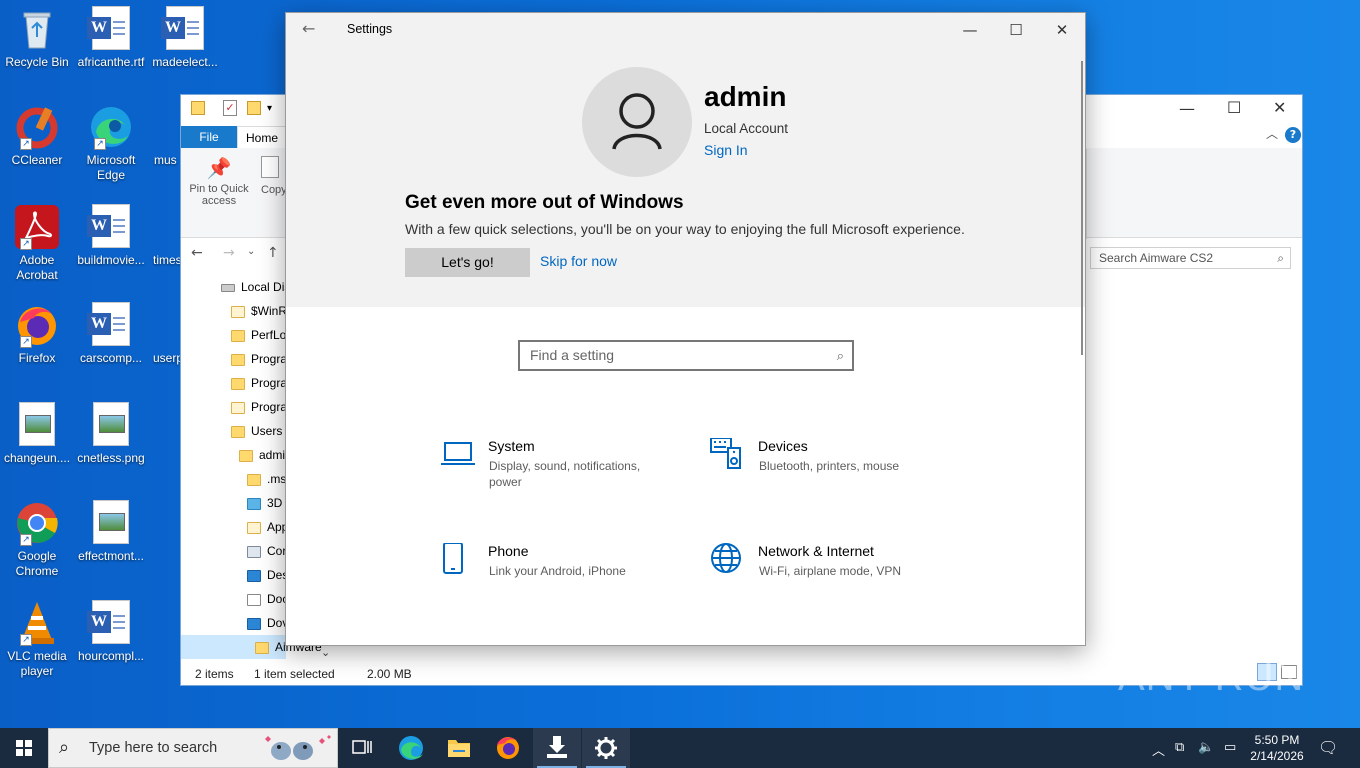 The height and width of the screenshot is (768, 1360). I want to click on skip-for-now-link: Skip for now, so click(578, 261).